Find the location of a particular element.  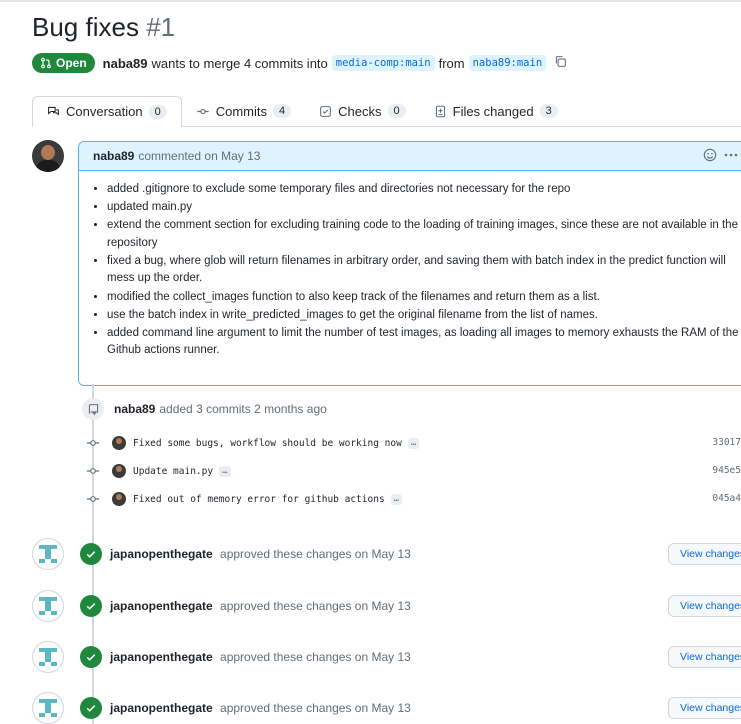

from-text: from is located at coordinates (451, 63).